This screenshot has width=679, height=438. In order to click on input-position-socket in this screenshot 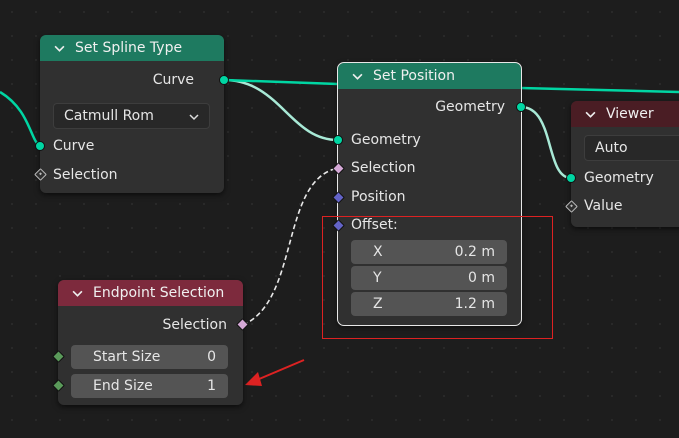, I will do `click(338, 197)`.